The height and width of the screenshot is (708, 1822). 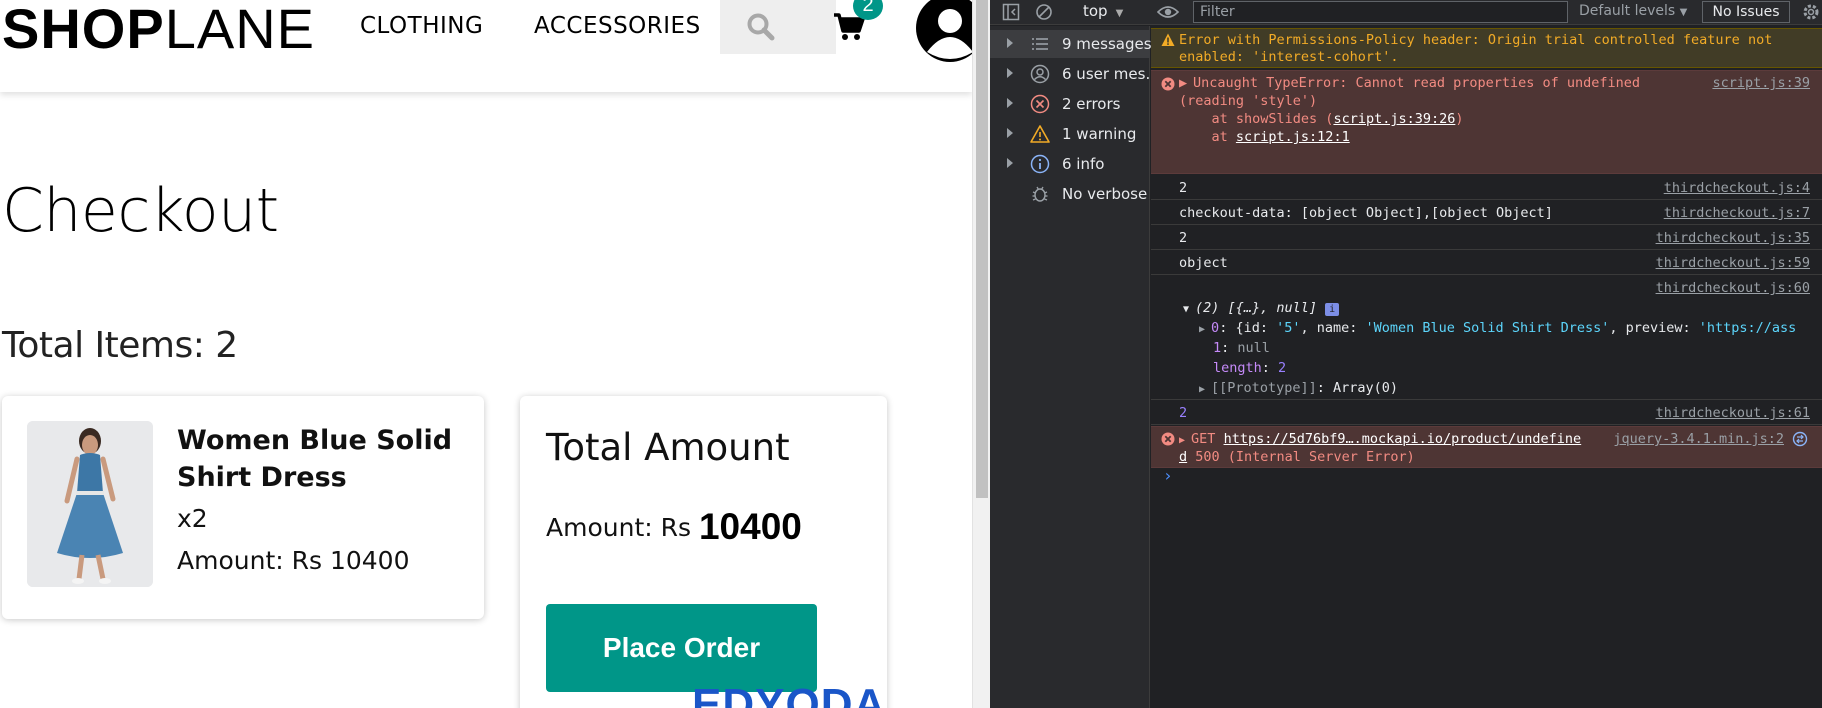 I want to click on sidebar-item-verbose: No verbose, so click(x=1070, y=194).